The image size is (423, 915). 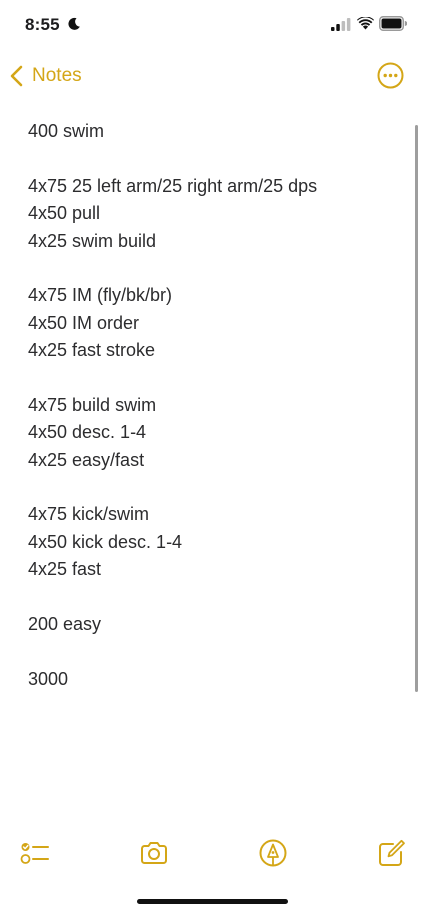 I want to click on checklist-icon, so click(x=34, y=853).